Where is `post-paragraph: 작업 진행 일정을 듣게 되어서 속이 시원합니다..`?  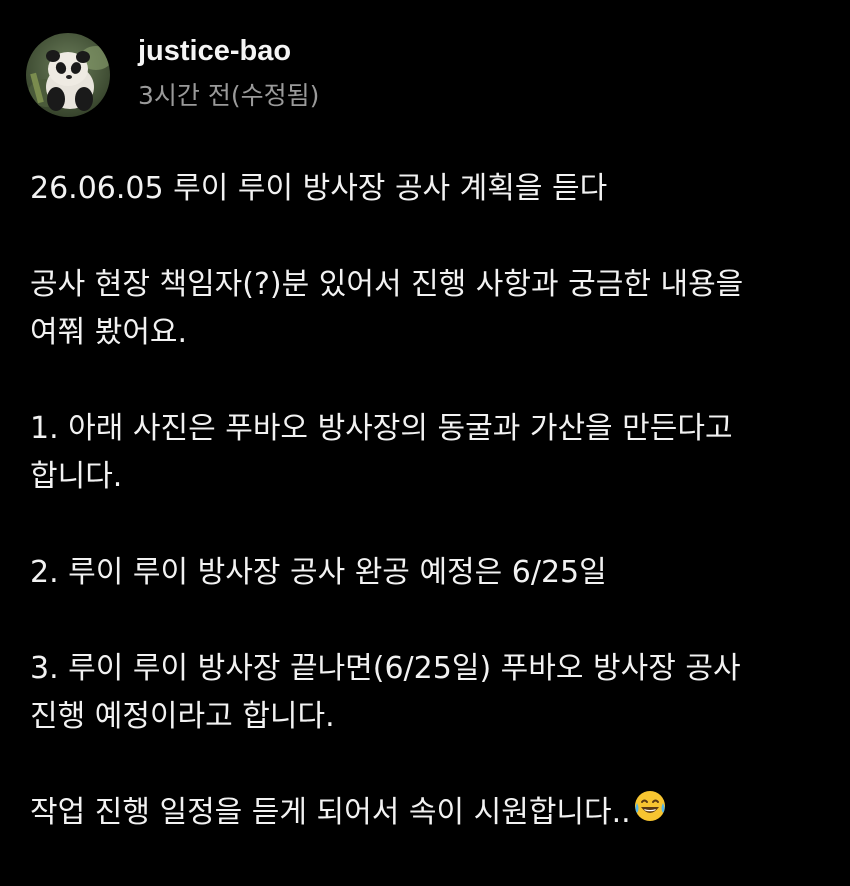 post-paragraph: 작업 진행 일정을 듣게 되어서 속이 시원합니다.. is located at coordinates (437, 813).